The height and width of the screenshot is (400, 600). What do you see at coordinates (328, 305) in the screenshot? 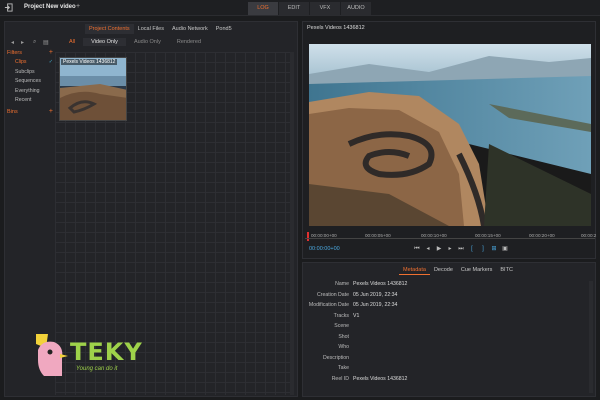
I see `metadata-key: Modification Date` at bounding box center [328, 305].